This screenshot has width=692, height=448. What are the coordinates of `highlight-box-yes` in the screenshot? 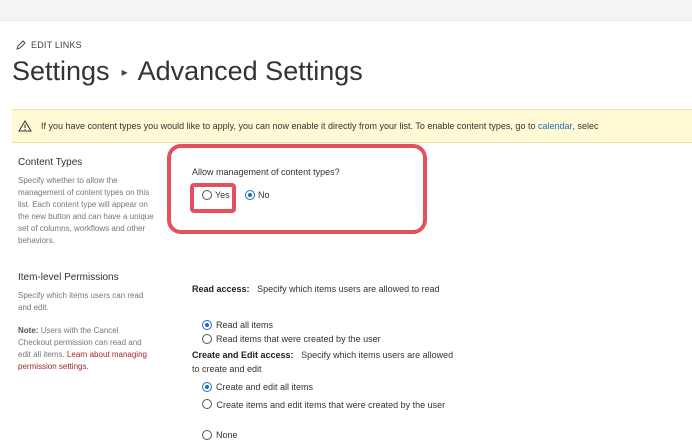 It's located at (213, 198).